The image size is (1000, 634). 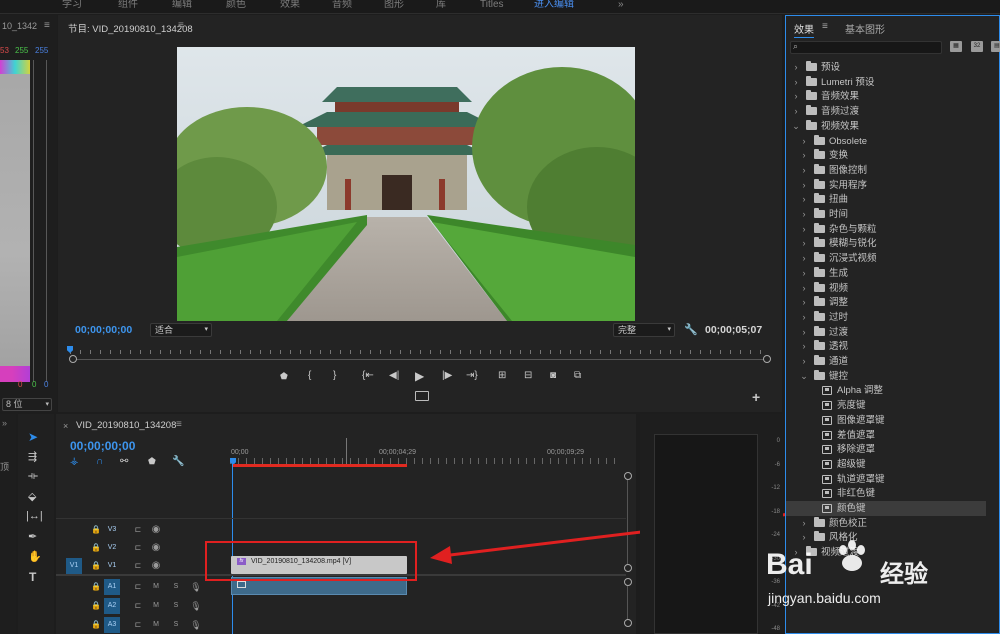 I want to click on effect-item: 非红色键, so click(x=886, y=493).